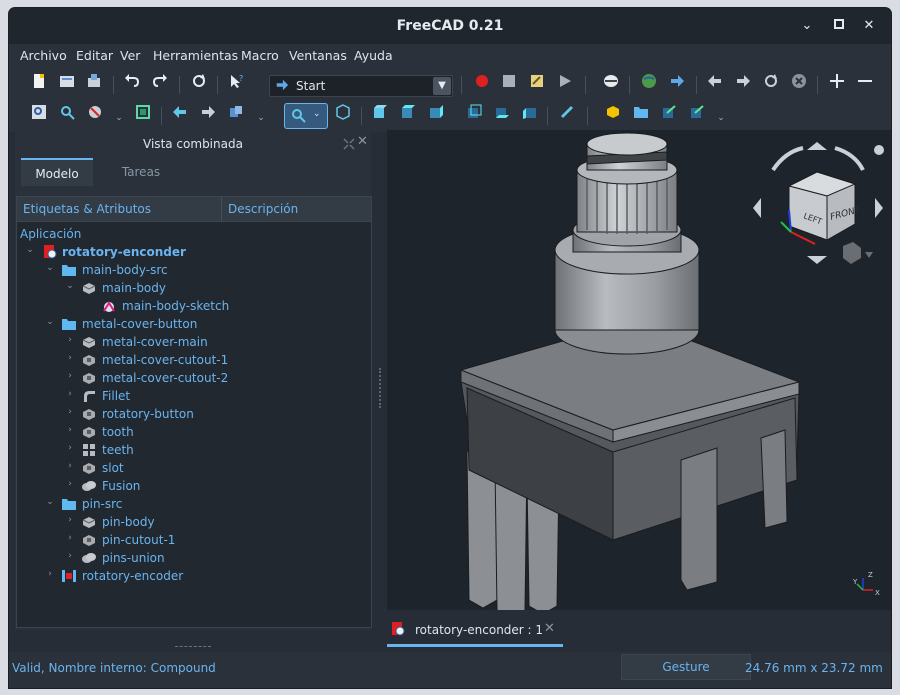  What do you see at coordinates (849, 158) in the screenshot?
I see `rotate-right-icon` at bounding box center [849, 158].